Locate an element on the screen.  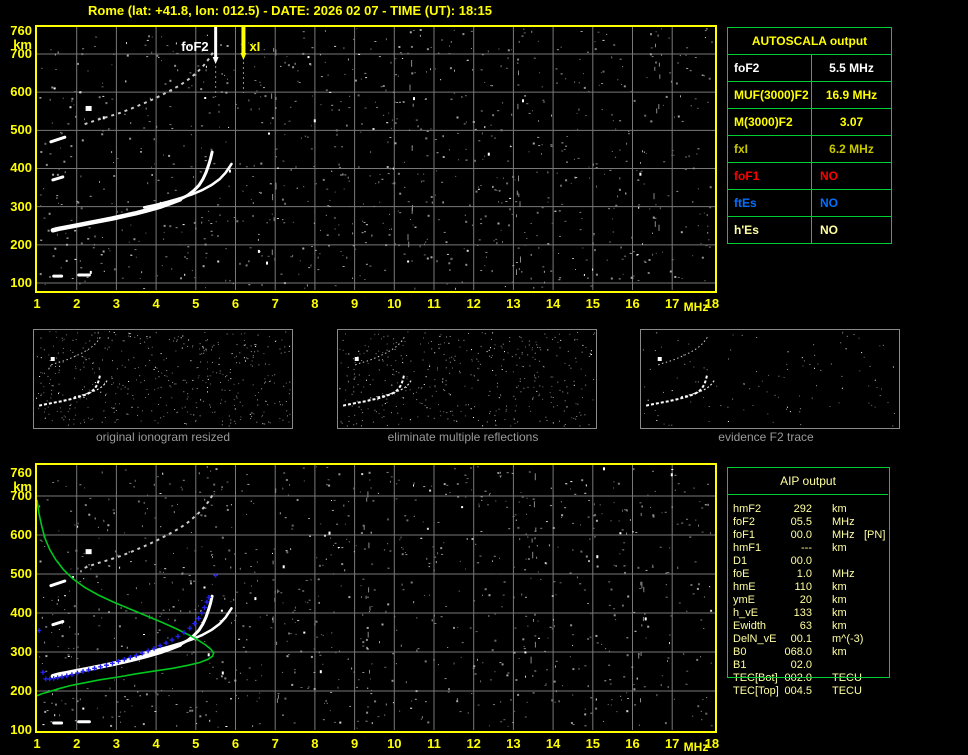
aip-value: 002.0 is located at coordinates (798, 678).